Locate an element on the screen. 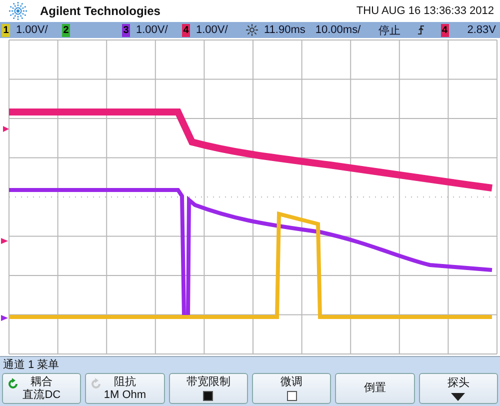  logo-icon is located at coordinates (18, 11).